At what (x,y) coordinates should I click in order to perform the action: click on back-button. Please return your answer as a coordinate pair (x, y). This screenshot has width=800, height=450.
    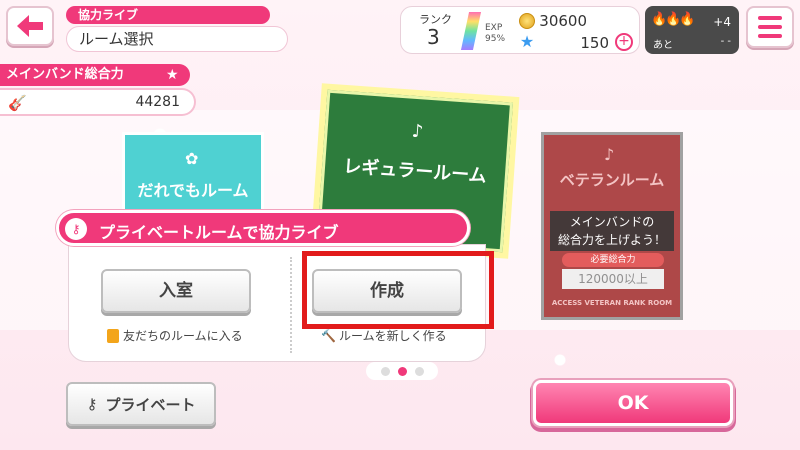
    Looking at the image, I should click on (30, 26).